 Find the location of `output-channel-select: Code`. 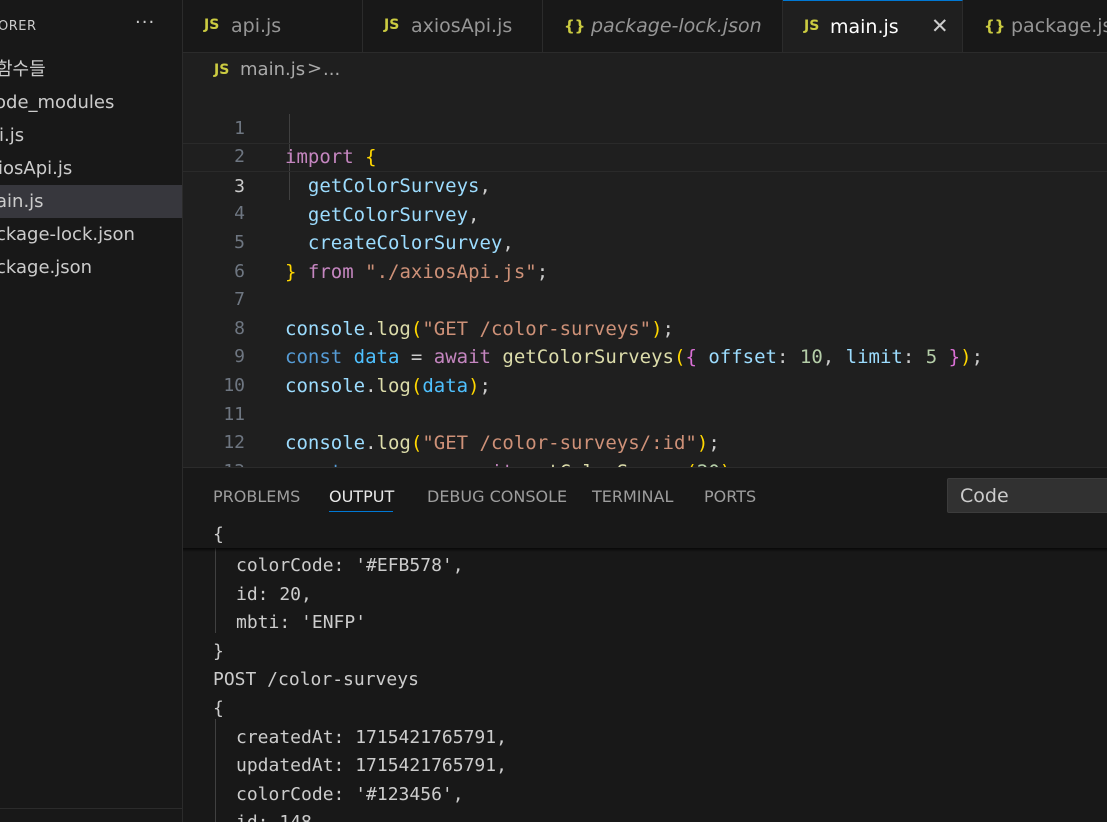

output-channel-select: Code is located at coordinates (1027, 495).